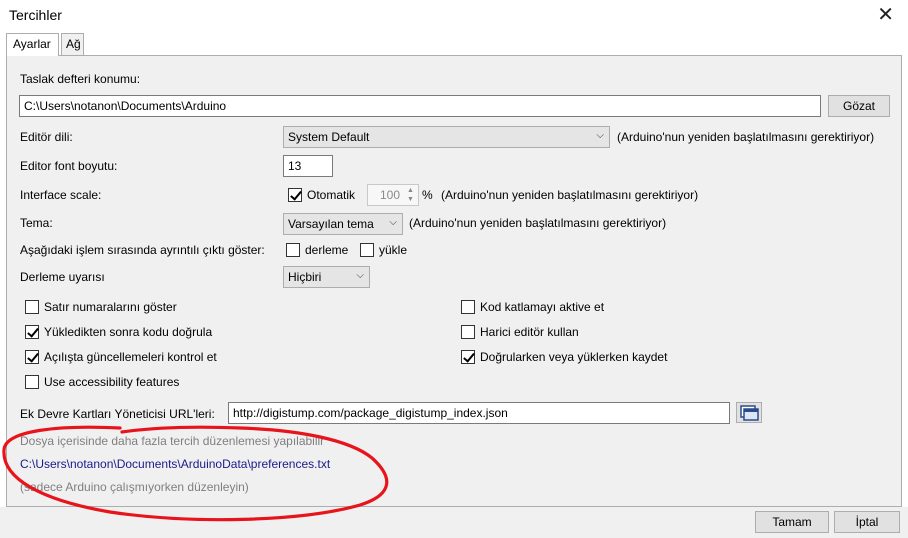 This screenshot has height=538, width=908. I want to click on auto-scale-checkbox, so click(295, 195).